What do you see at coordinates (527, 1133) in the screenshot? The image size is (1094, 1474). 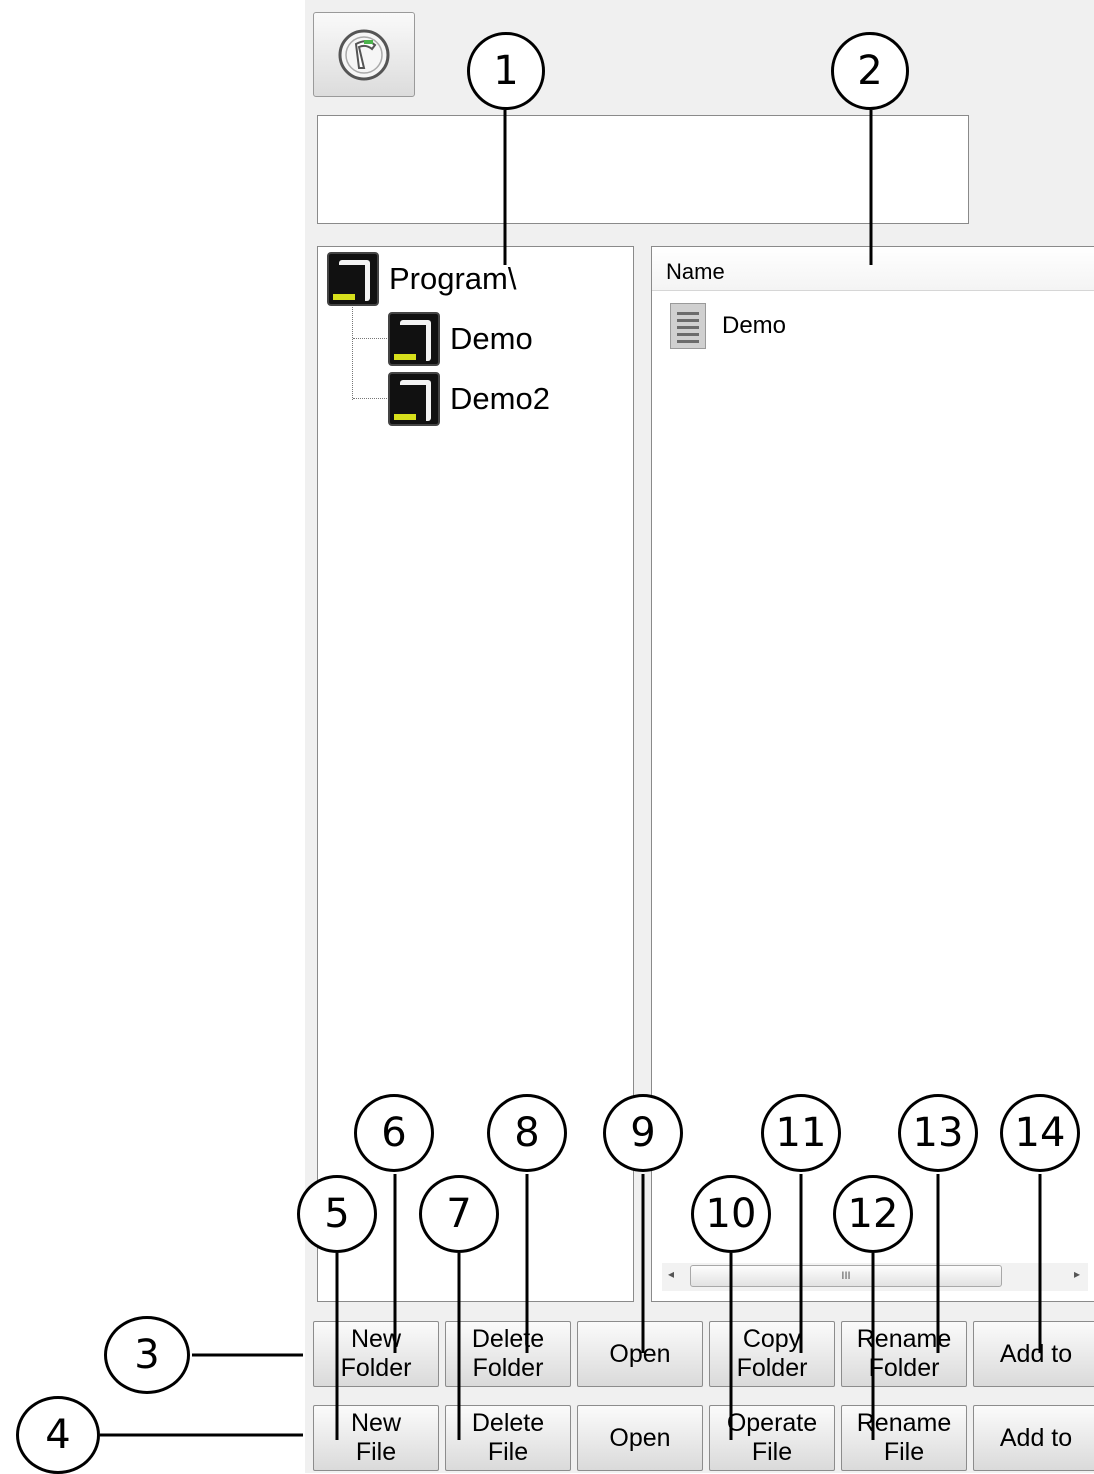 I see `callout-8: 8` at bounding box center [527, 1133].